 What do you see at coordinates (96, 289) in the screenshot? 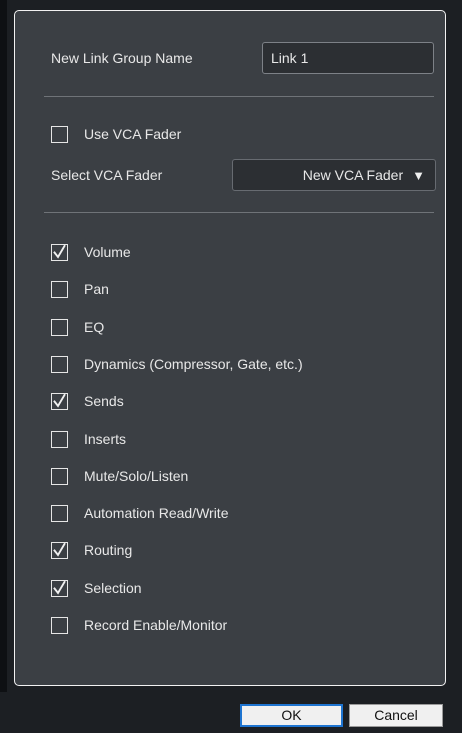
I see `option-label-pan: Pan` at bounding box center [96, 289].